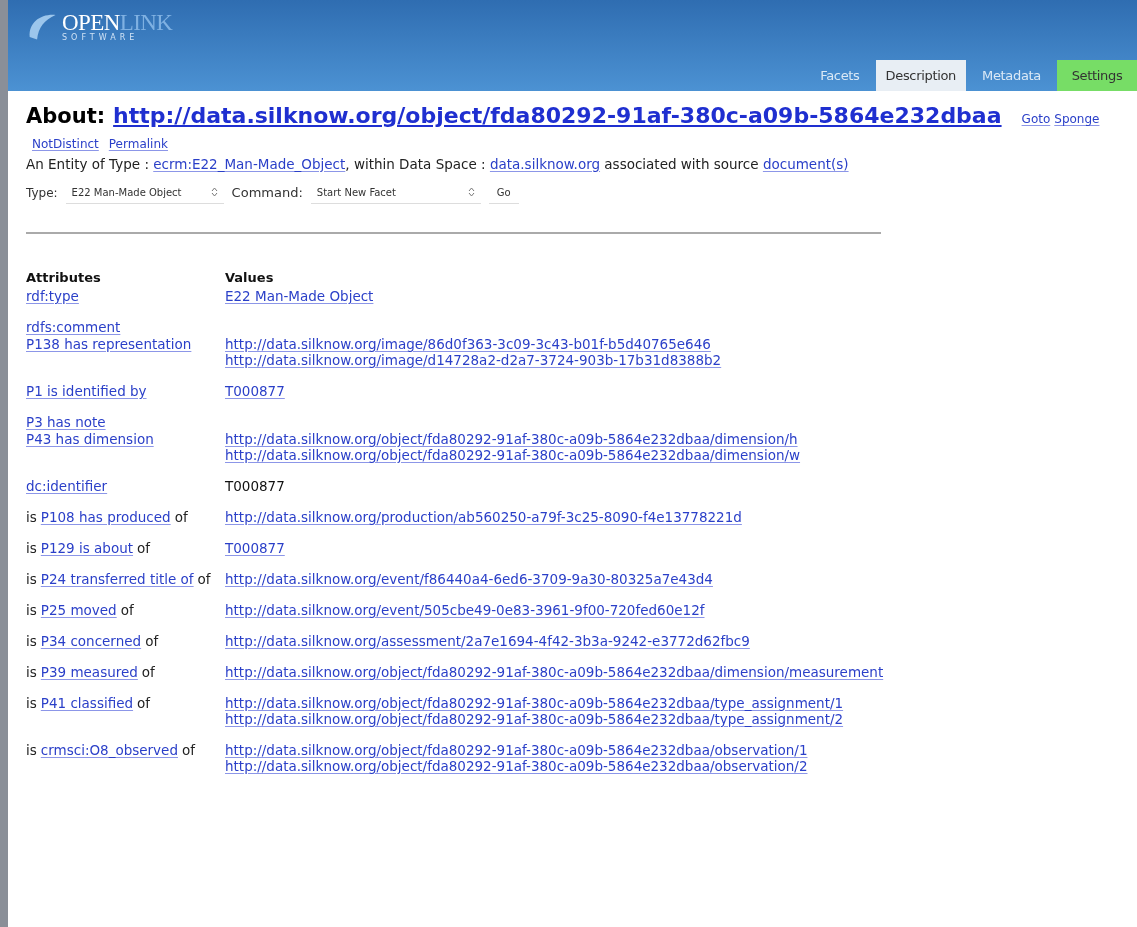  What do you see at coordinates (144, 192) in the screenshot?
I see `type-select: E22 Man-Made Object` at bounding box center [144, 192].